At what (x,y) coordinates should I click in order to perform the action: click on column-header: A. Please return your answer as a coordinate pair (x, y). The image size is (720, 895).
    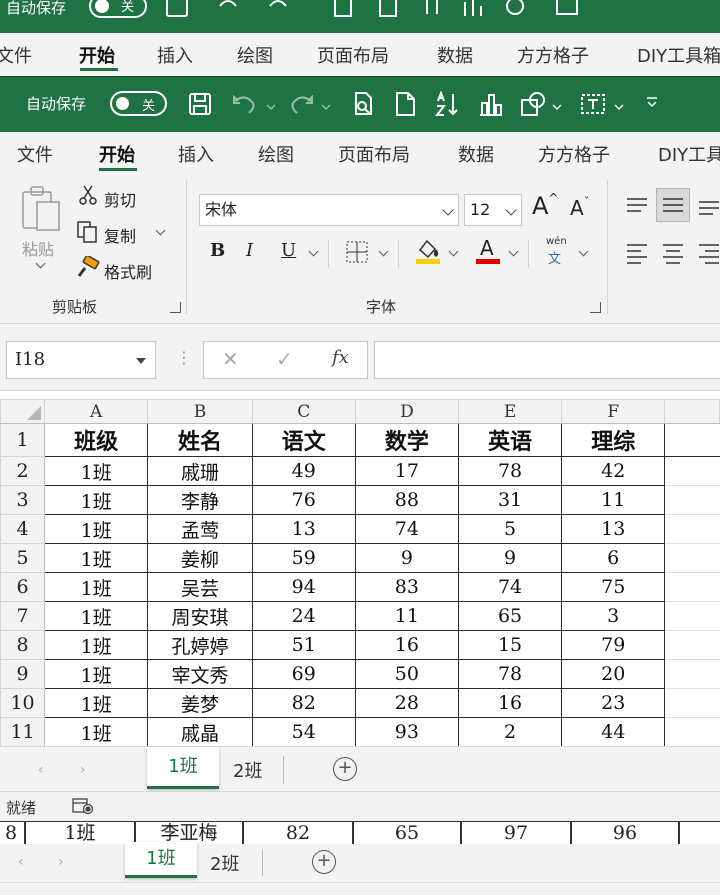
    Looking at the image, I should click on (96, 411).